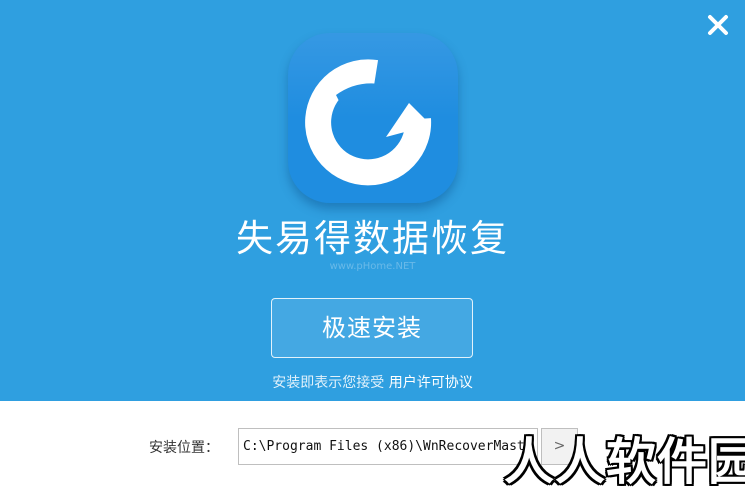 The height and width of the screenshot is (488, 745). I want to click on install-path-label: 安装位置：, so click(184, 448).